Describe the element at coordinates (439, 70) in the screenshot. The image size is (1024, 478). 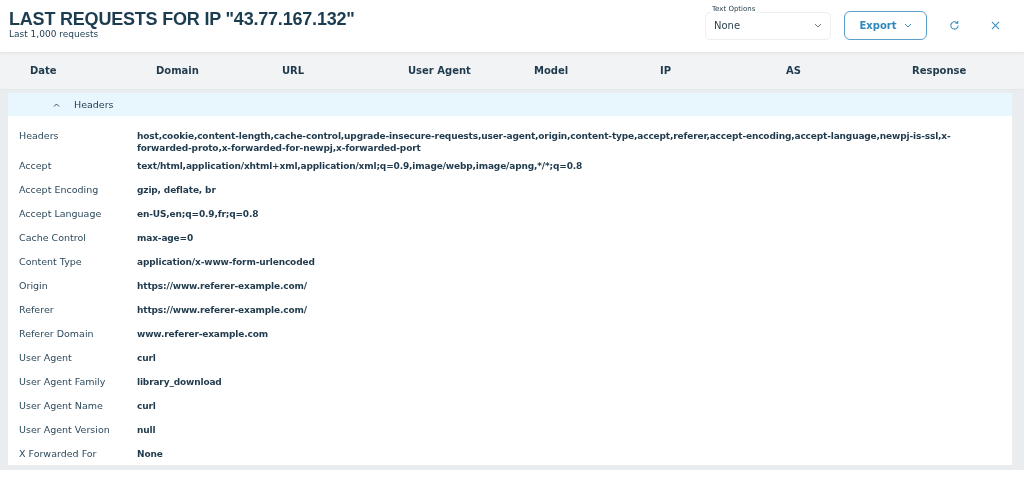
I see `column-header: User Agent` at that location.